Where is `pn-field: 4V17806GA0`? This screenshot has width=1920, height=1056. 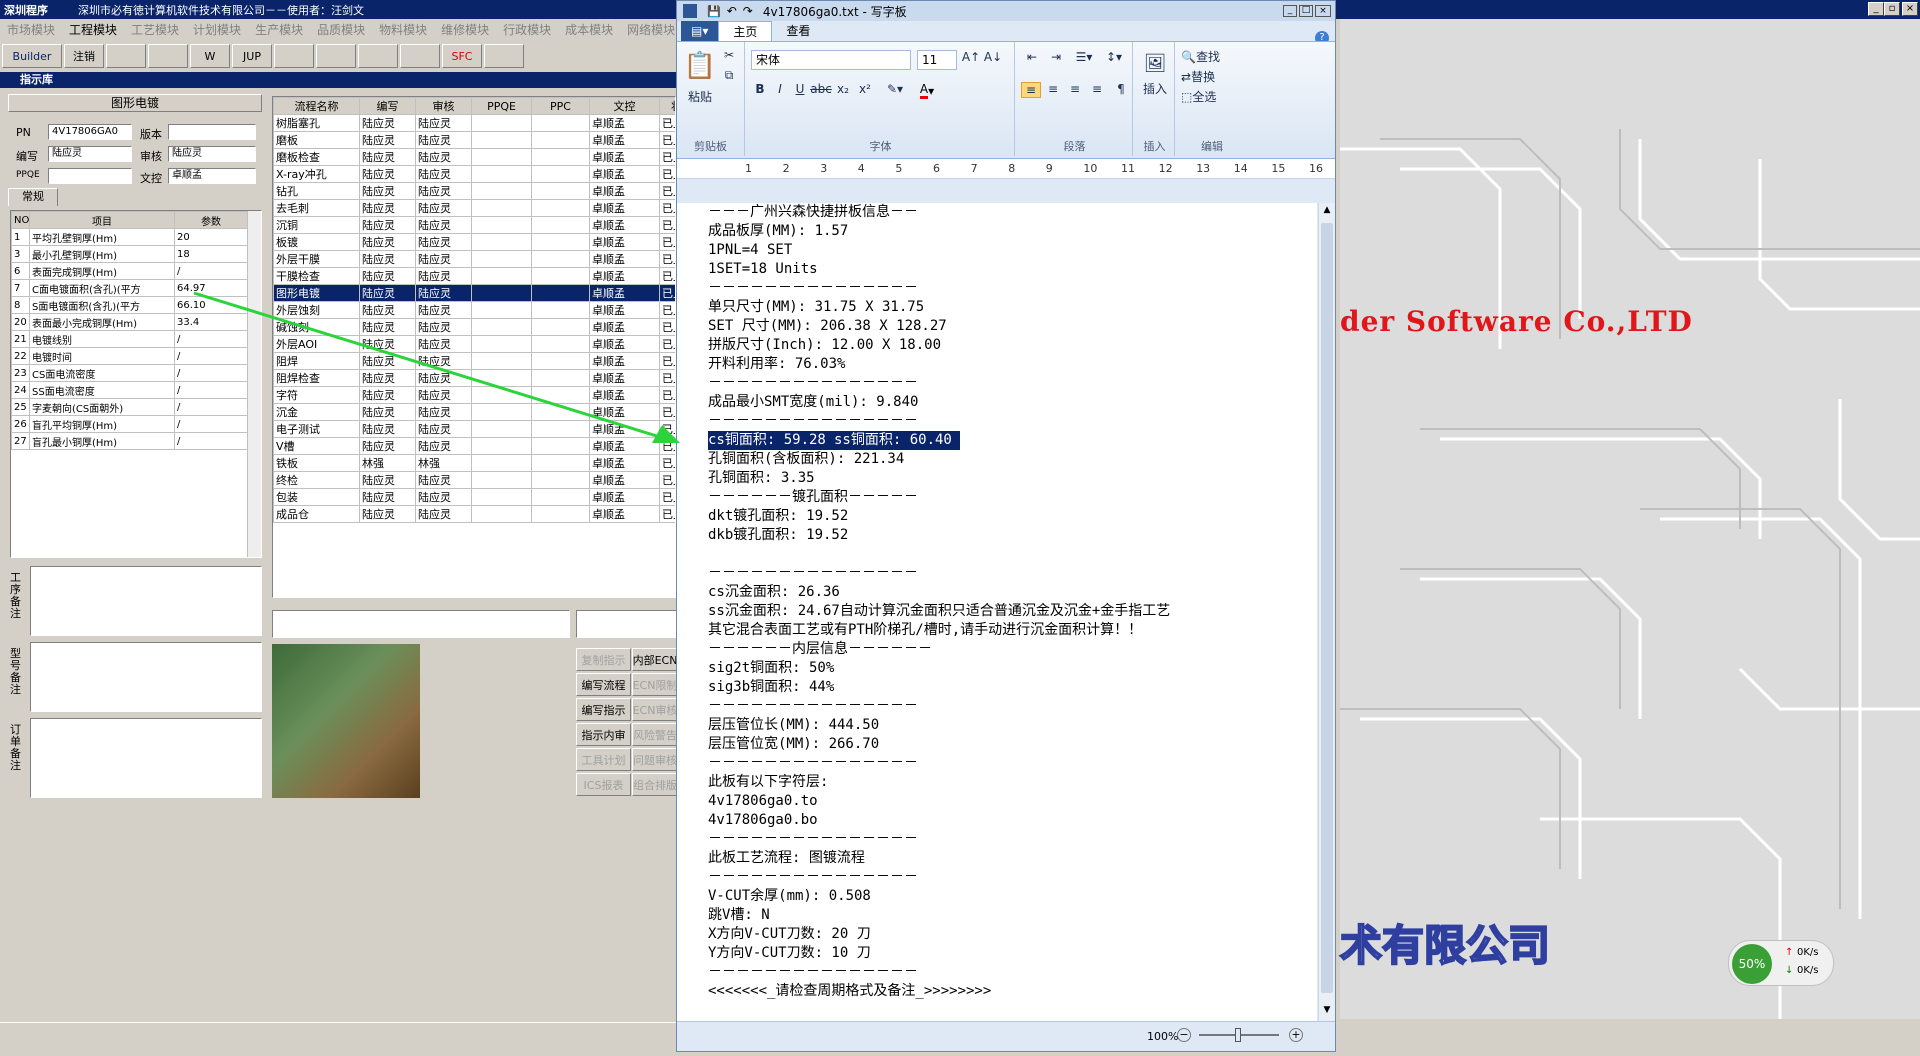 pn-field: 4V17806GA0 is located at coordinates (90, 132).